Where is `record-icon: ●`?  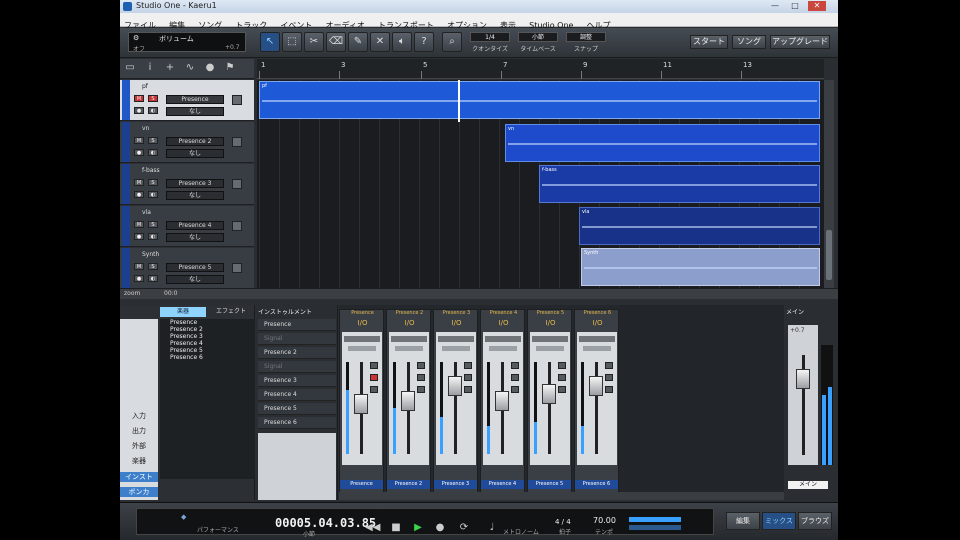
record-icon: ● is located at coordinates (440, 528).